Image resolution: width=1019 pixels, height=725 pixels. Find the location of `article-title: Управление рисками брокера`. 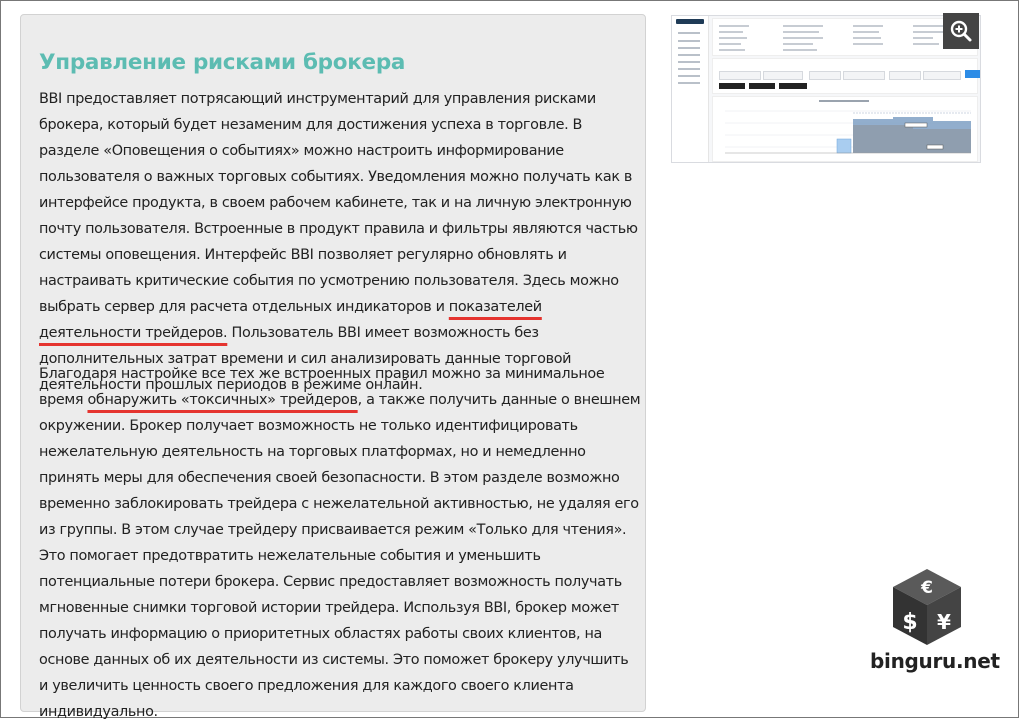

article-title: Управление рисками брокера is located at coordinates (222, 62).